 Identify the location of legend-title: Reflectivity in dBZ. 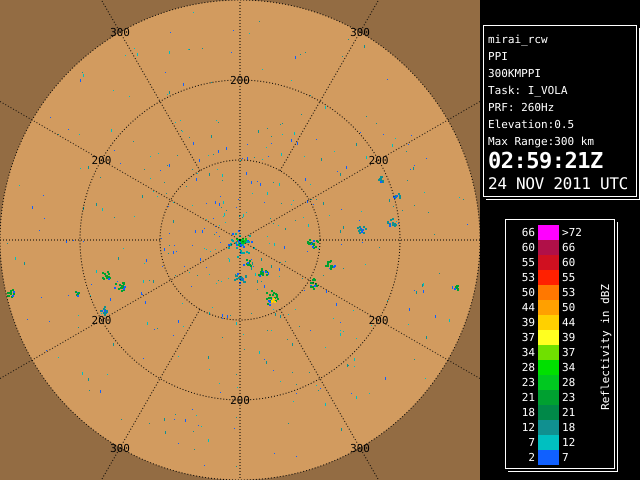
(605, 347).